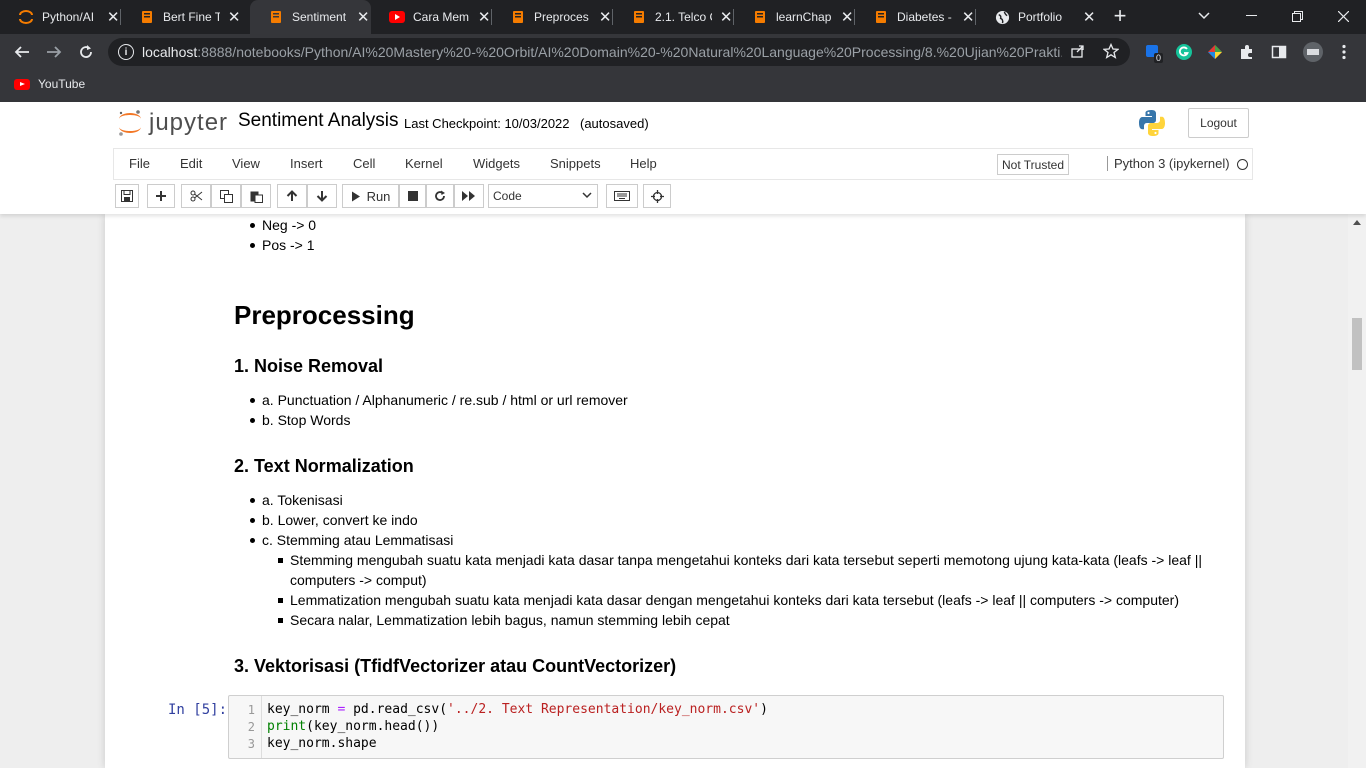  Describe the element at coordinates (292, 196) in the screenshot. I see `move-up-button` at that location.